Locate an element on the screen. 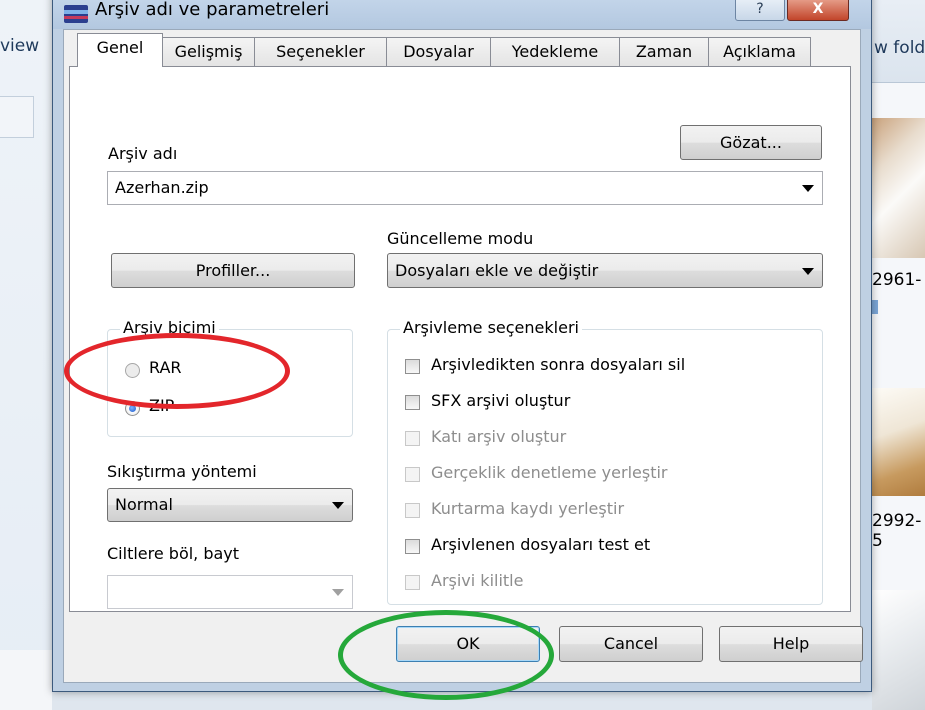  archive-name-combo: Azerhan.zip is located at coordinates (465, 188).